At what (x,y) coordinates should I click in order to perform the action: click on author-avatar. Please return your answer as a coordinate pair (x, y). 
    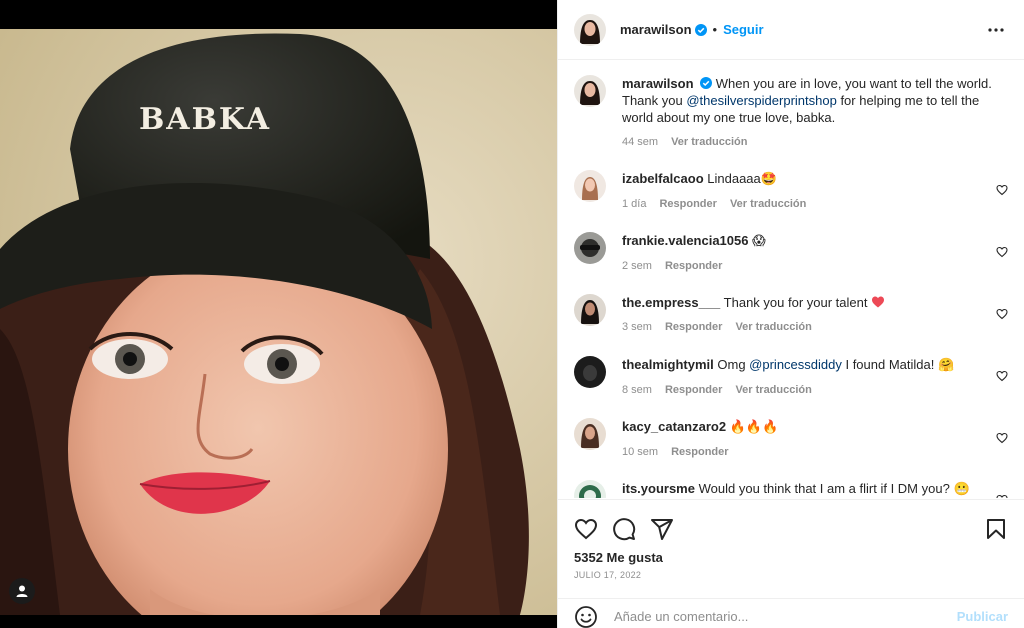
    Looking at the image, I should click on (590, 29).